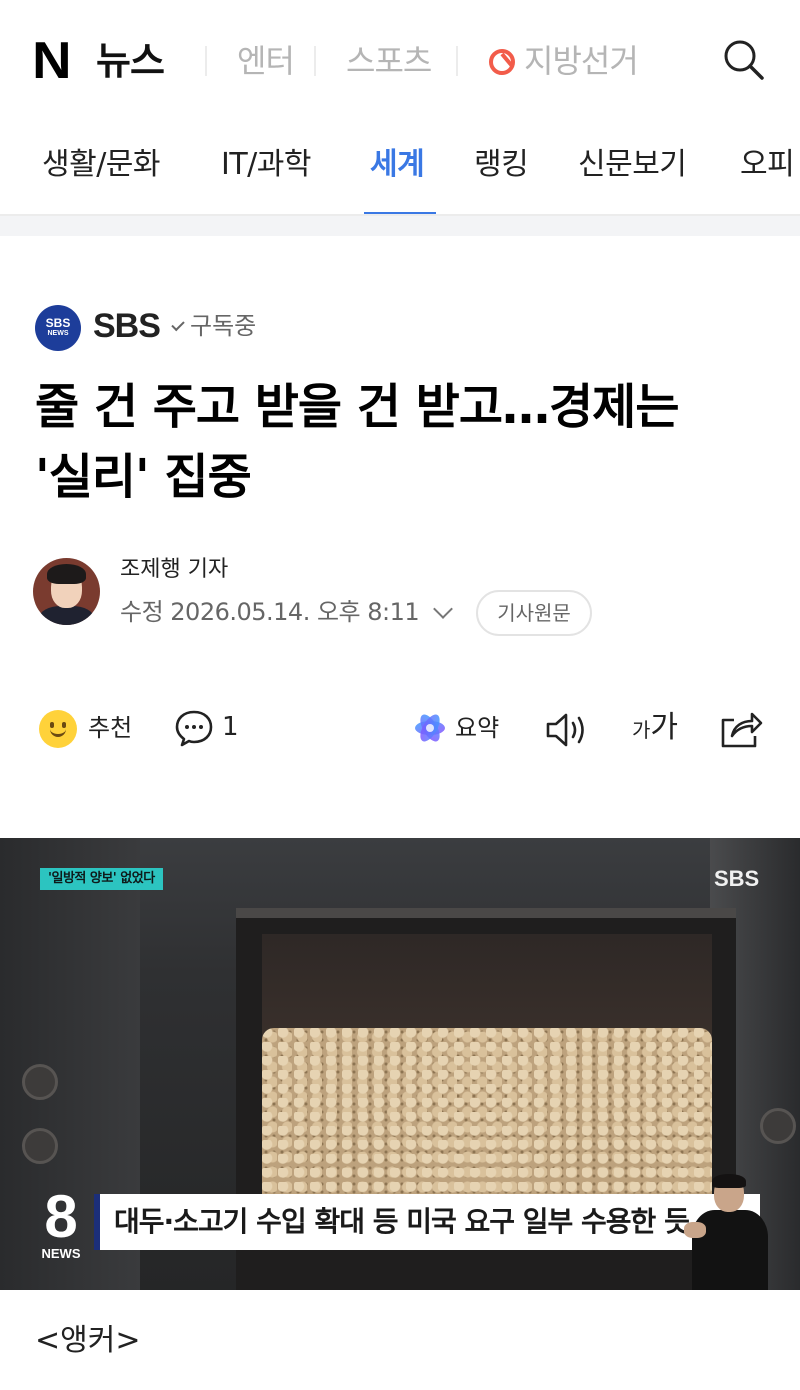 The height and width of the screenshot is (1390, 800). What do you see at coordinates (501, 165) in the screenshot?
I see `tab-ranking: 랭킹` at bounding box center [501, 165].